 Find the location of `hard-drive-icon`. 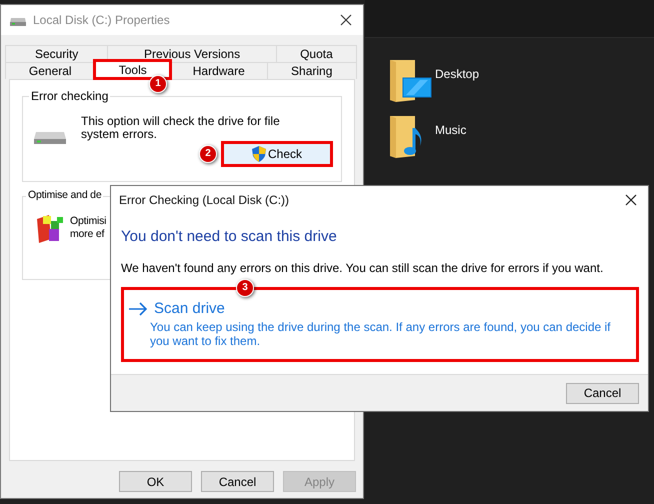

hard-drive-icon is located at coordinates (50, 137).